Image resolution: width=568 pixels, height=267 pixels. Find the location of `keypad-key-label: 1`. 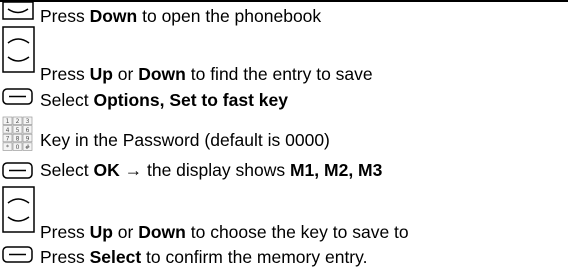

keypad-key-label: 1 is located at coordinates (8, 121).